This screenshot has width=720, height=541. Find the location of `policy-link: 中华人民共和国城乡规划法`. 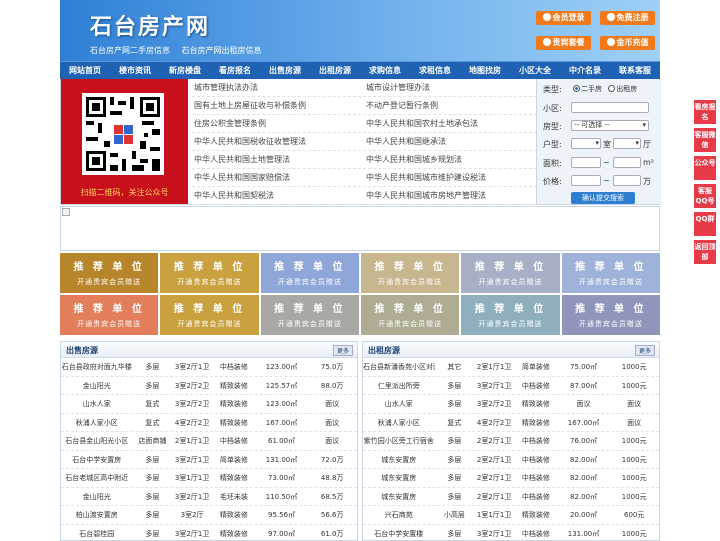

policy-link: 中华人民共和国城乡规划法 is located at coordinates (450, 159).